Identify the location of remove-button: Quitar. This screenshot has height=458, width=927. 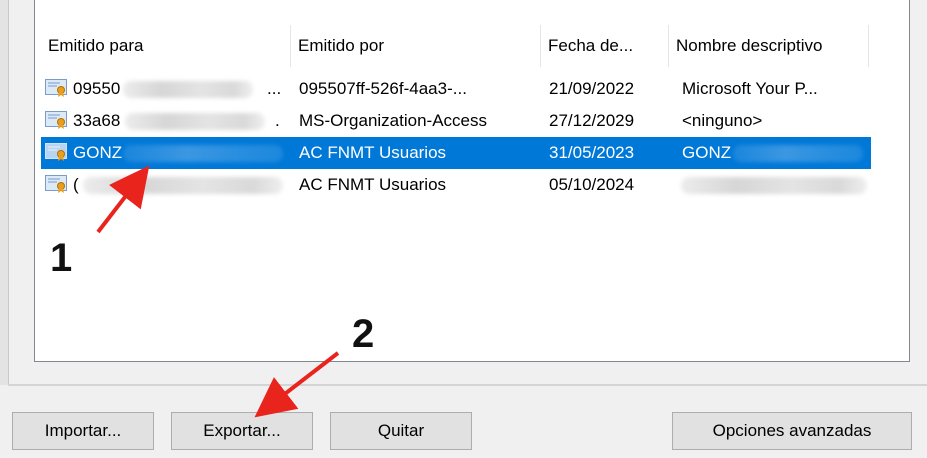
(401, 431).